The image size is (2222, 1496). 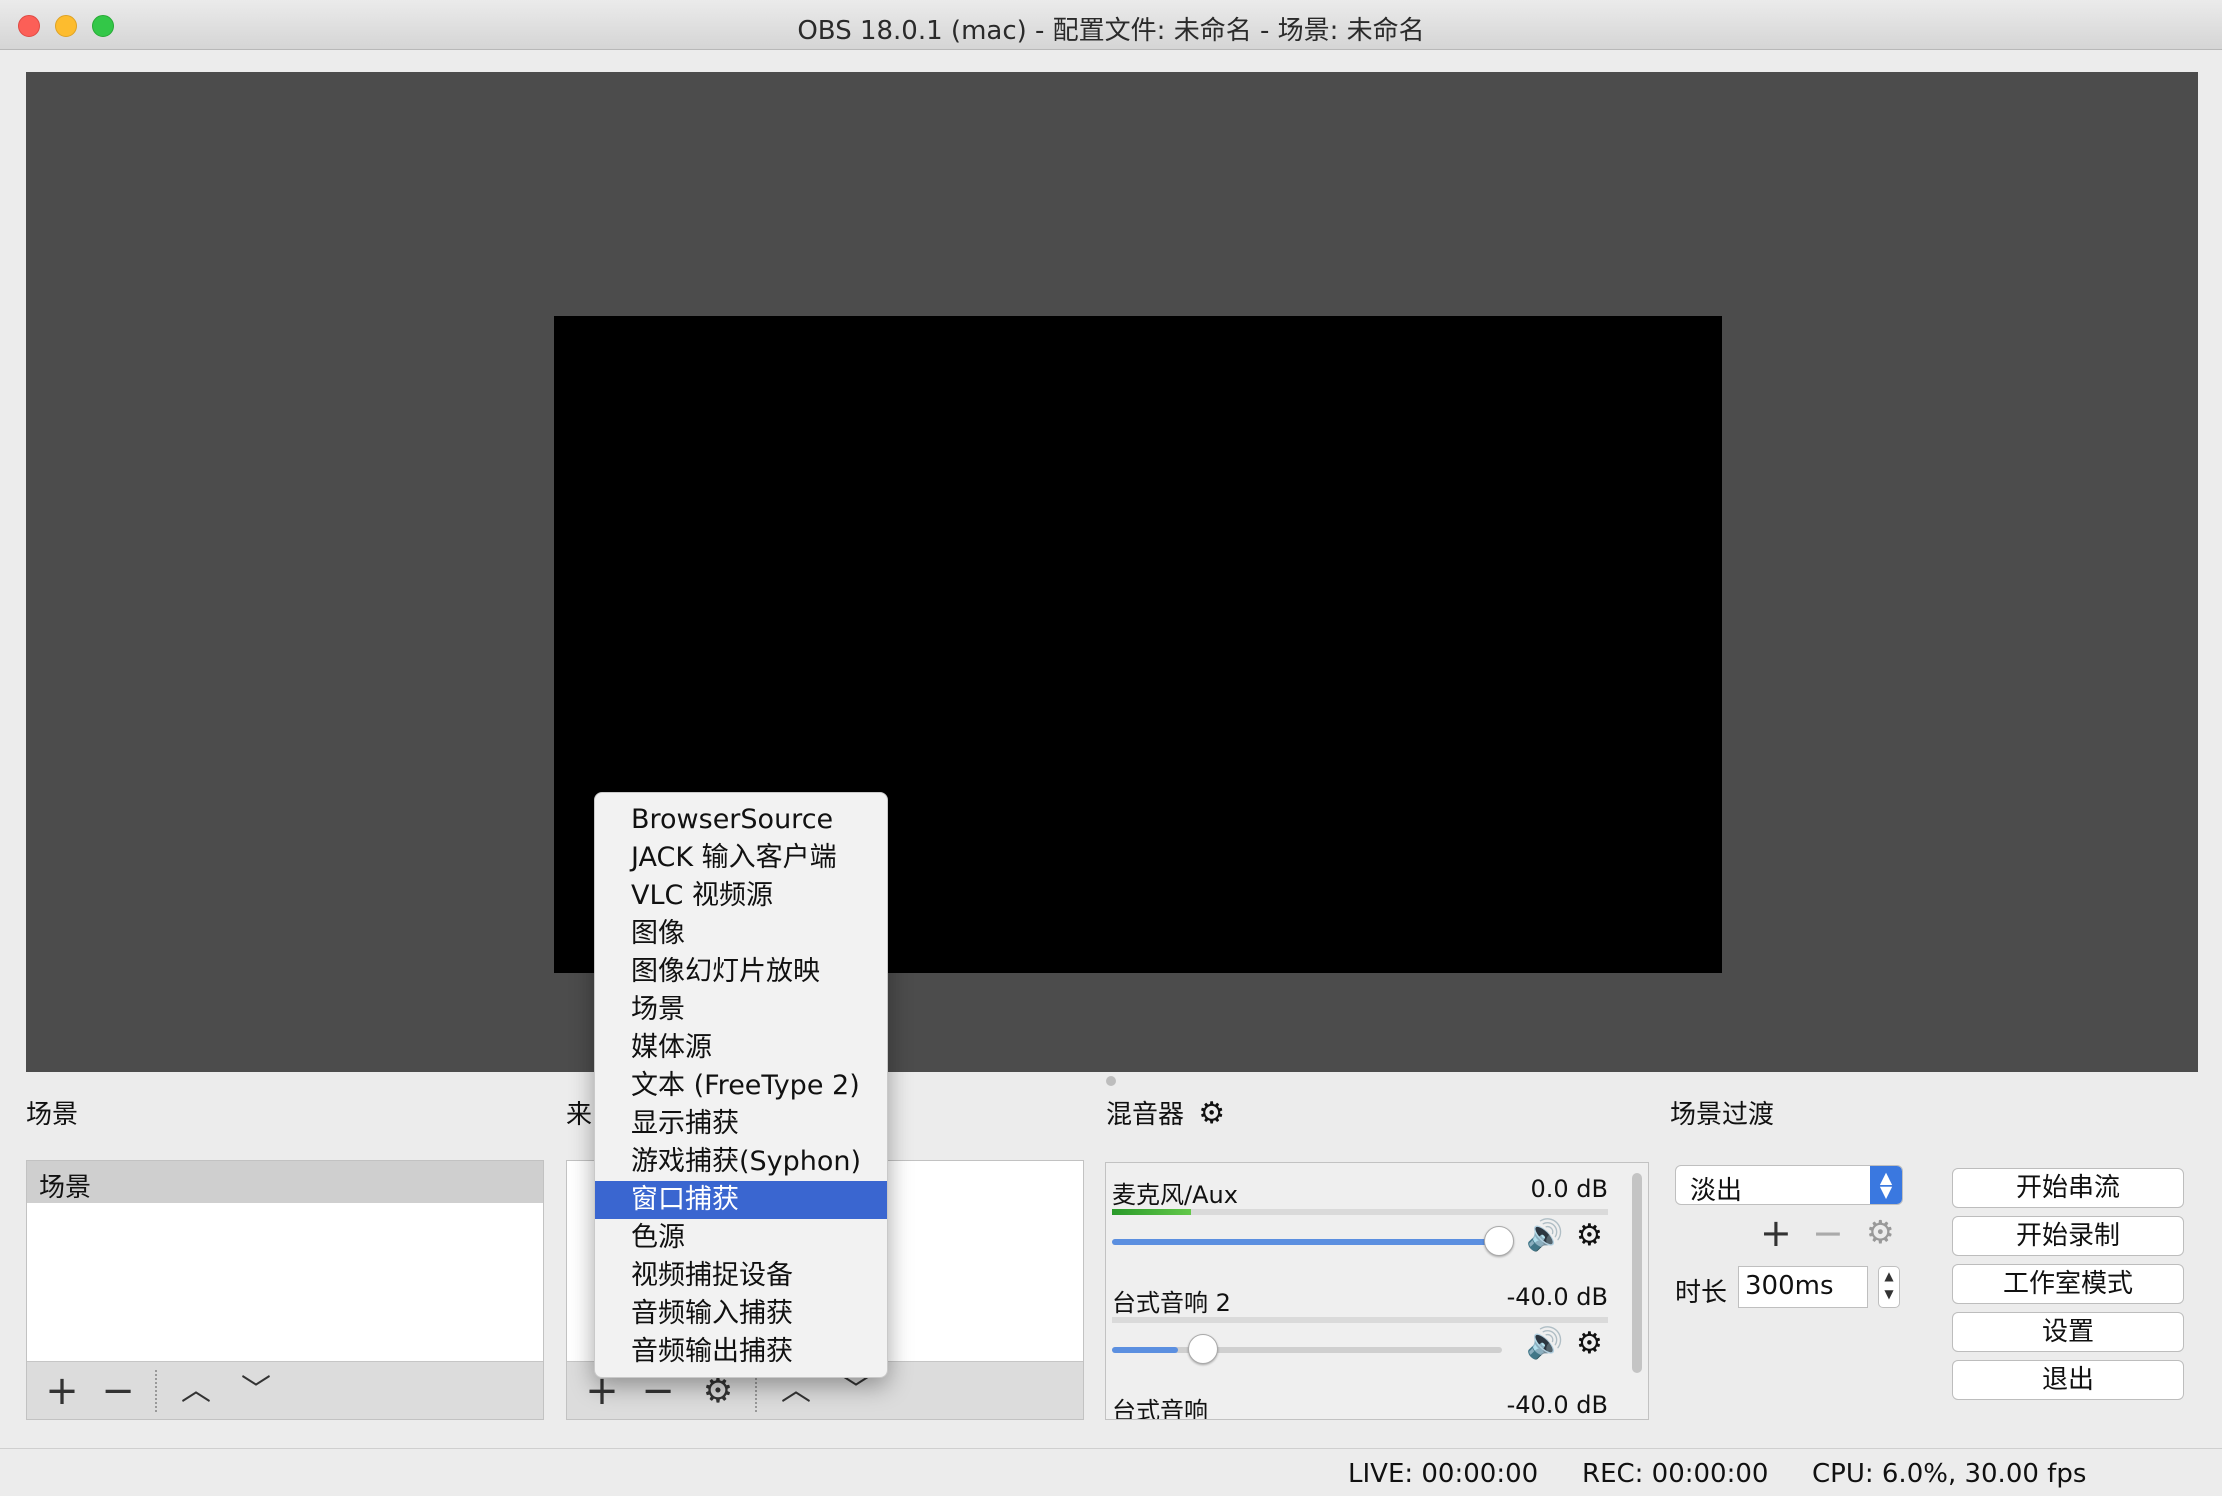 What do you see at coordinates (741, 1352) in the screenshot?
I see `menu-item-audio-output-capture: 音频输出捕获` at bounding box center [741, 1352].